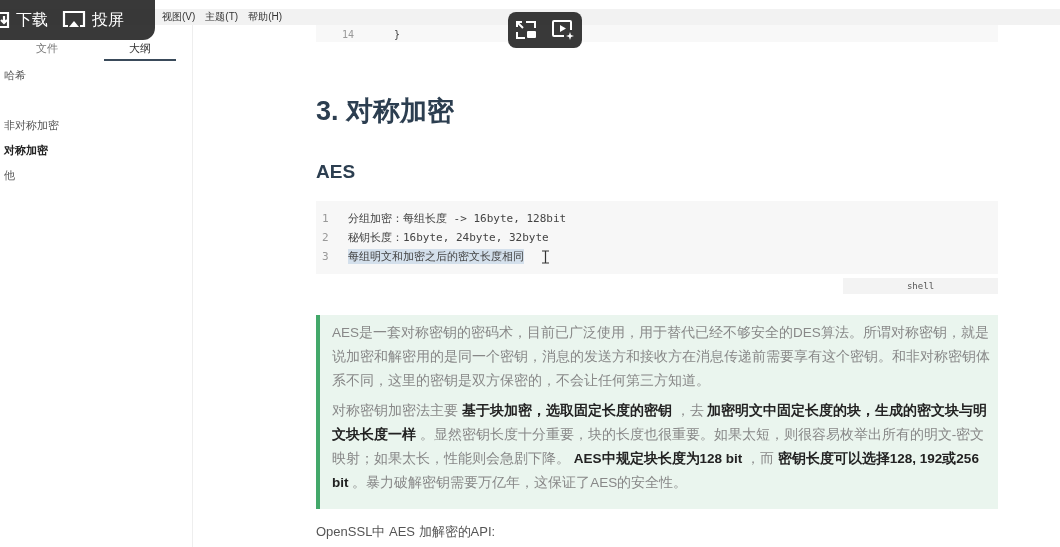  Describe the element at coordinates (349, 34) in the screenshot. I see `line-number: 14` at that location.